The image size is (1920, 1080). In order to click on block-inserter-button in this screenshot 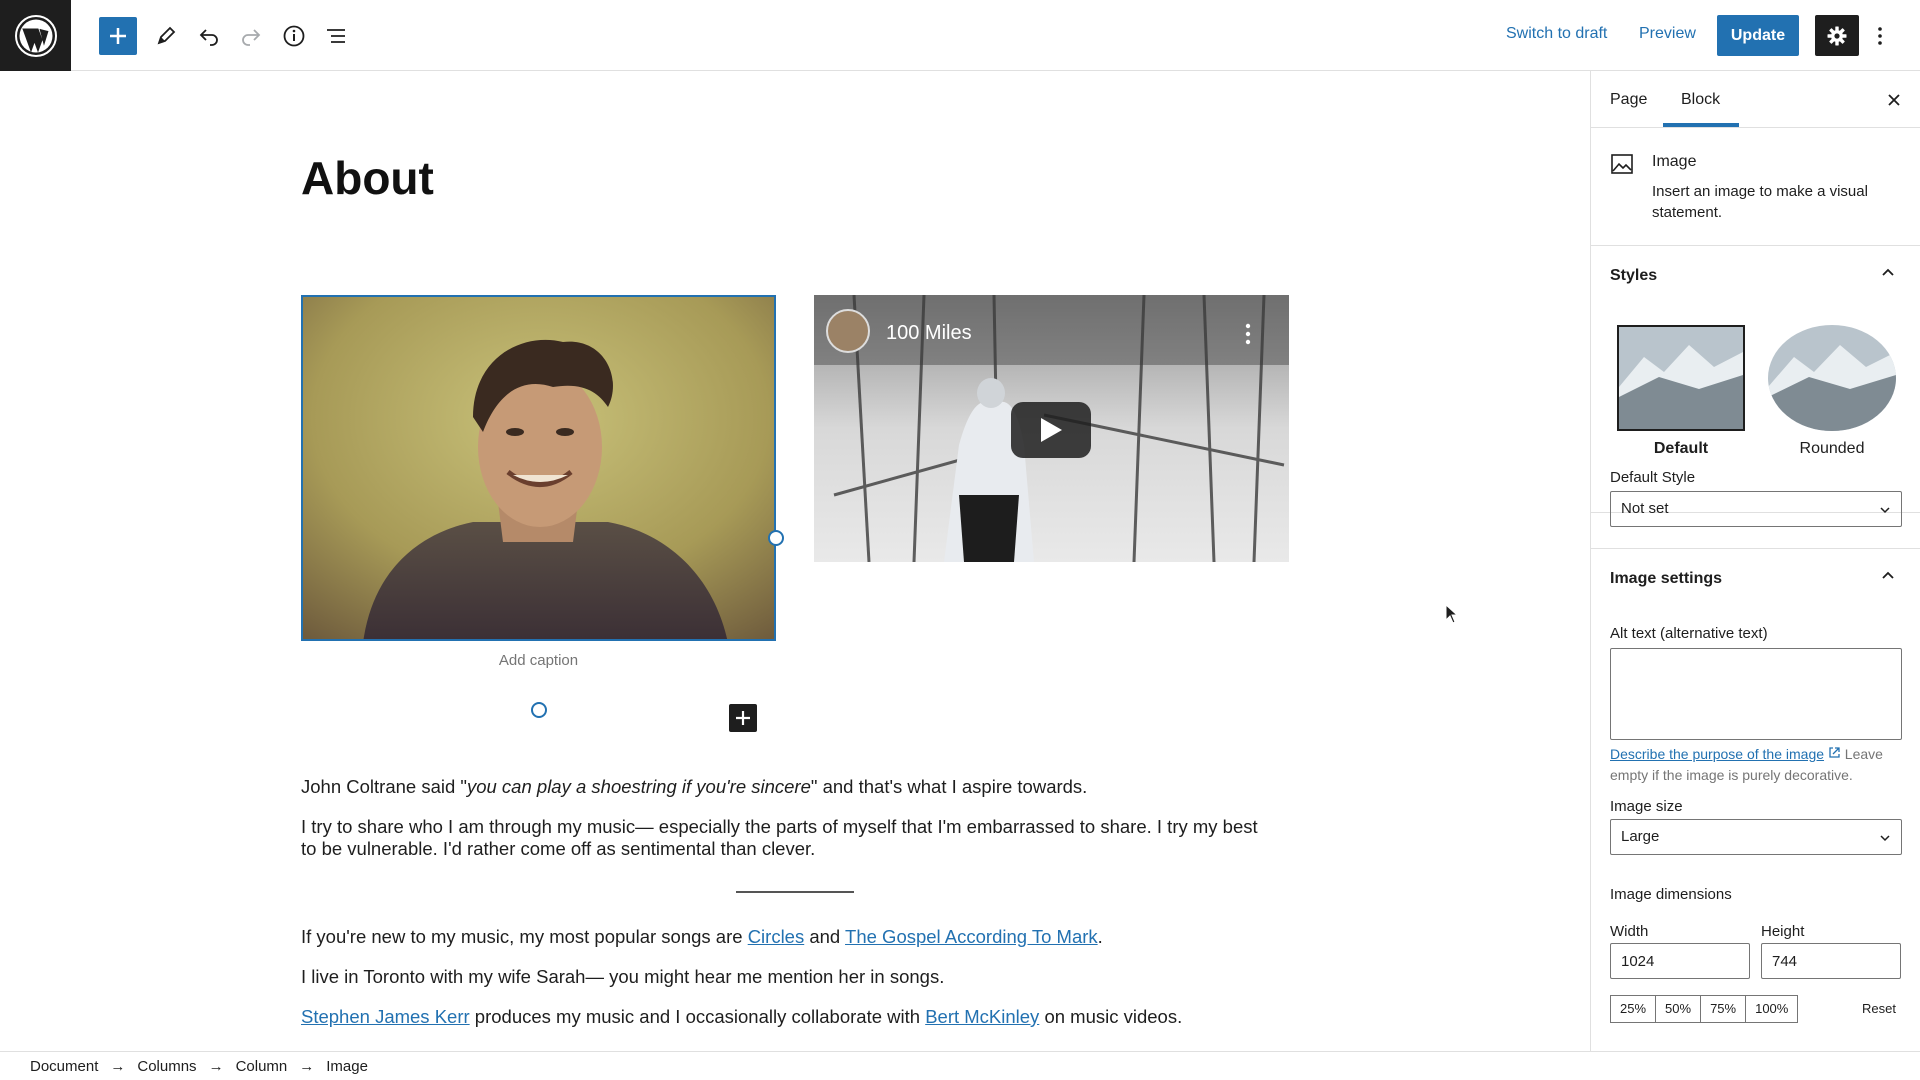, I will do `click(118, 36)`.